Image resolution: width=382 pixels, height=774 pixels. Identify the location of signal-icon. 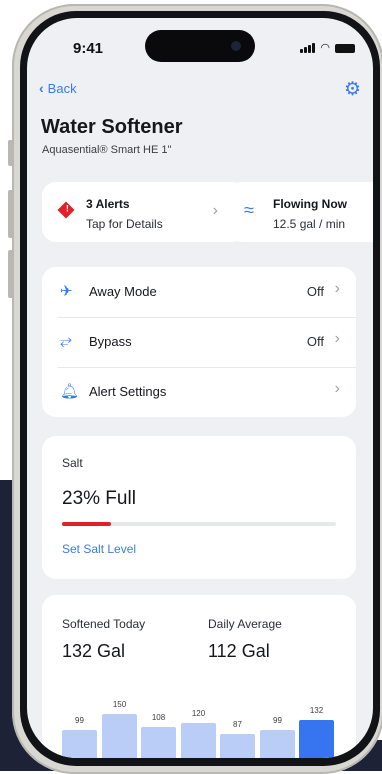
(308, 48).